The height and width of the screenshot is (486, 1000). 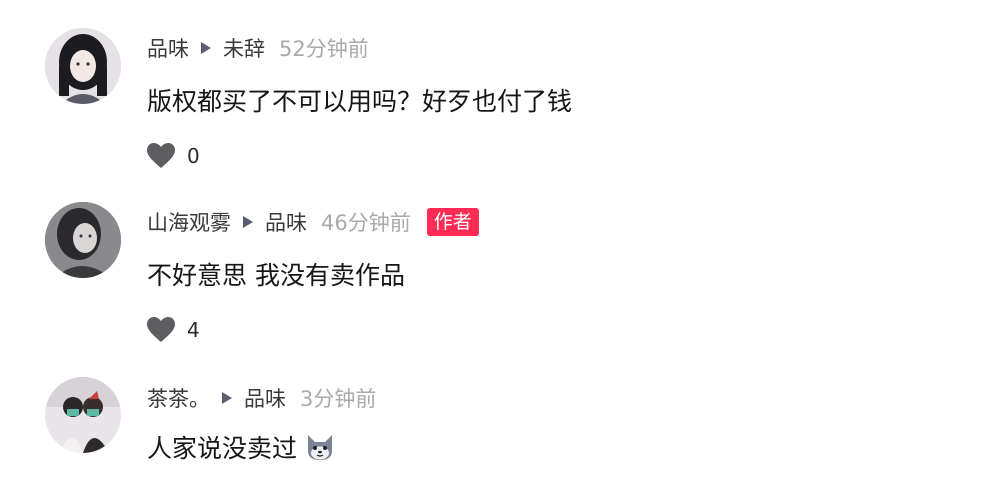 I want to click on comment-meta: 茶茶。 品味 3分钟前, so click(x=261, y=398).